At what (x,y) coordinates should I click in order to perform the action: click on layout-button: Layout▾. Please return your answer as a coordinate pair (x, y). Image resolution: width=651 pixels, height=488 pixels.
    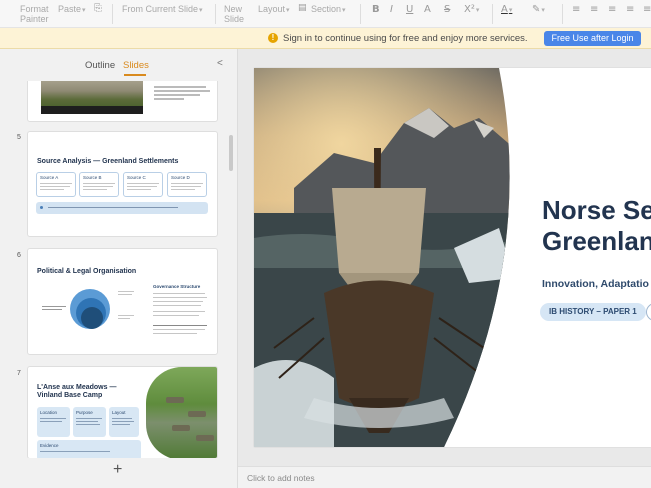
    Looking at the image, I should click on (274, 10).